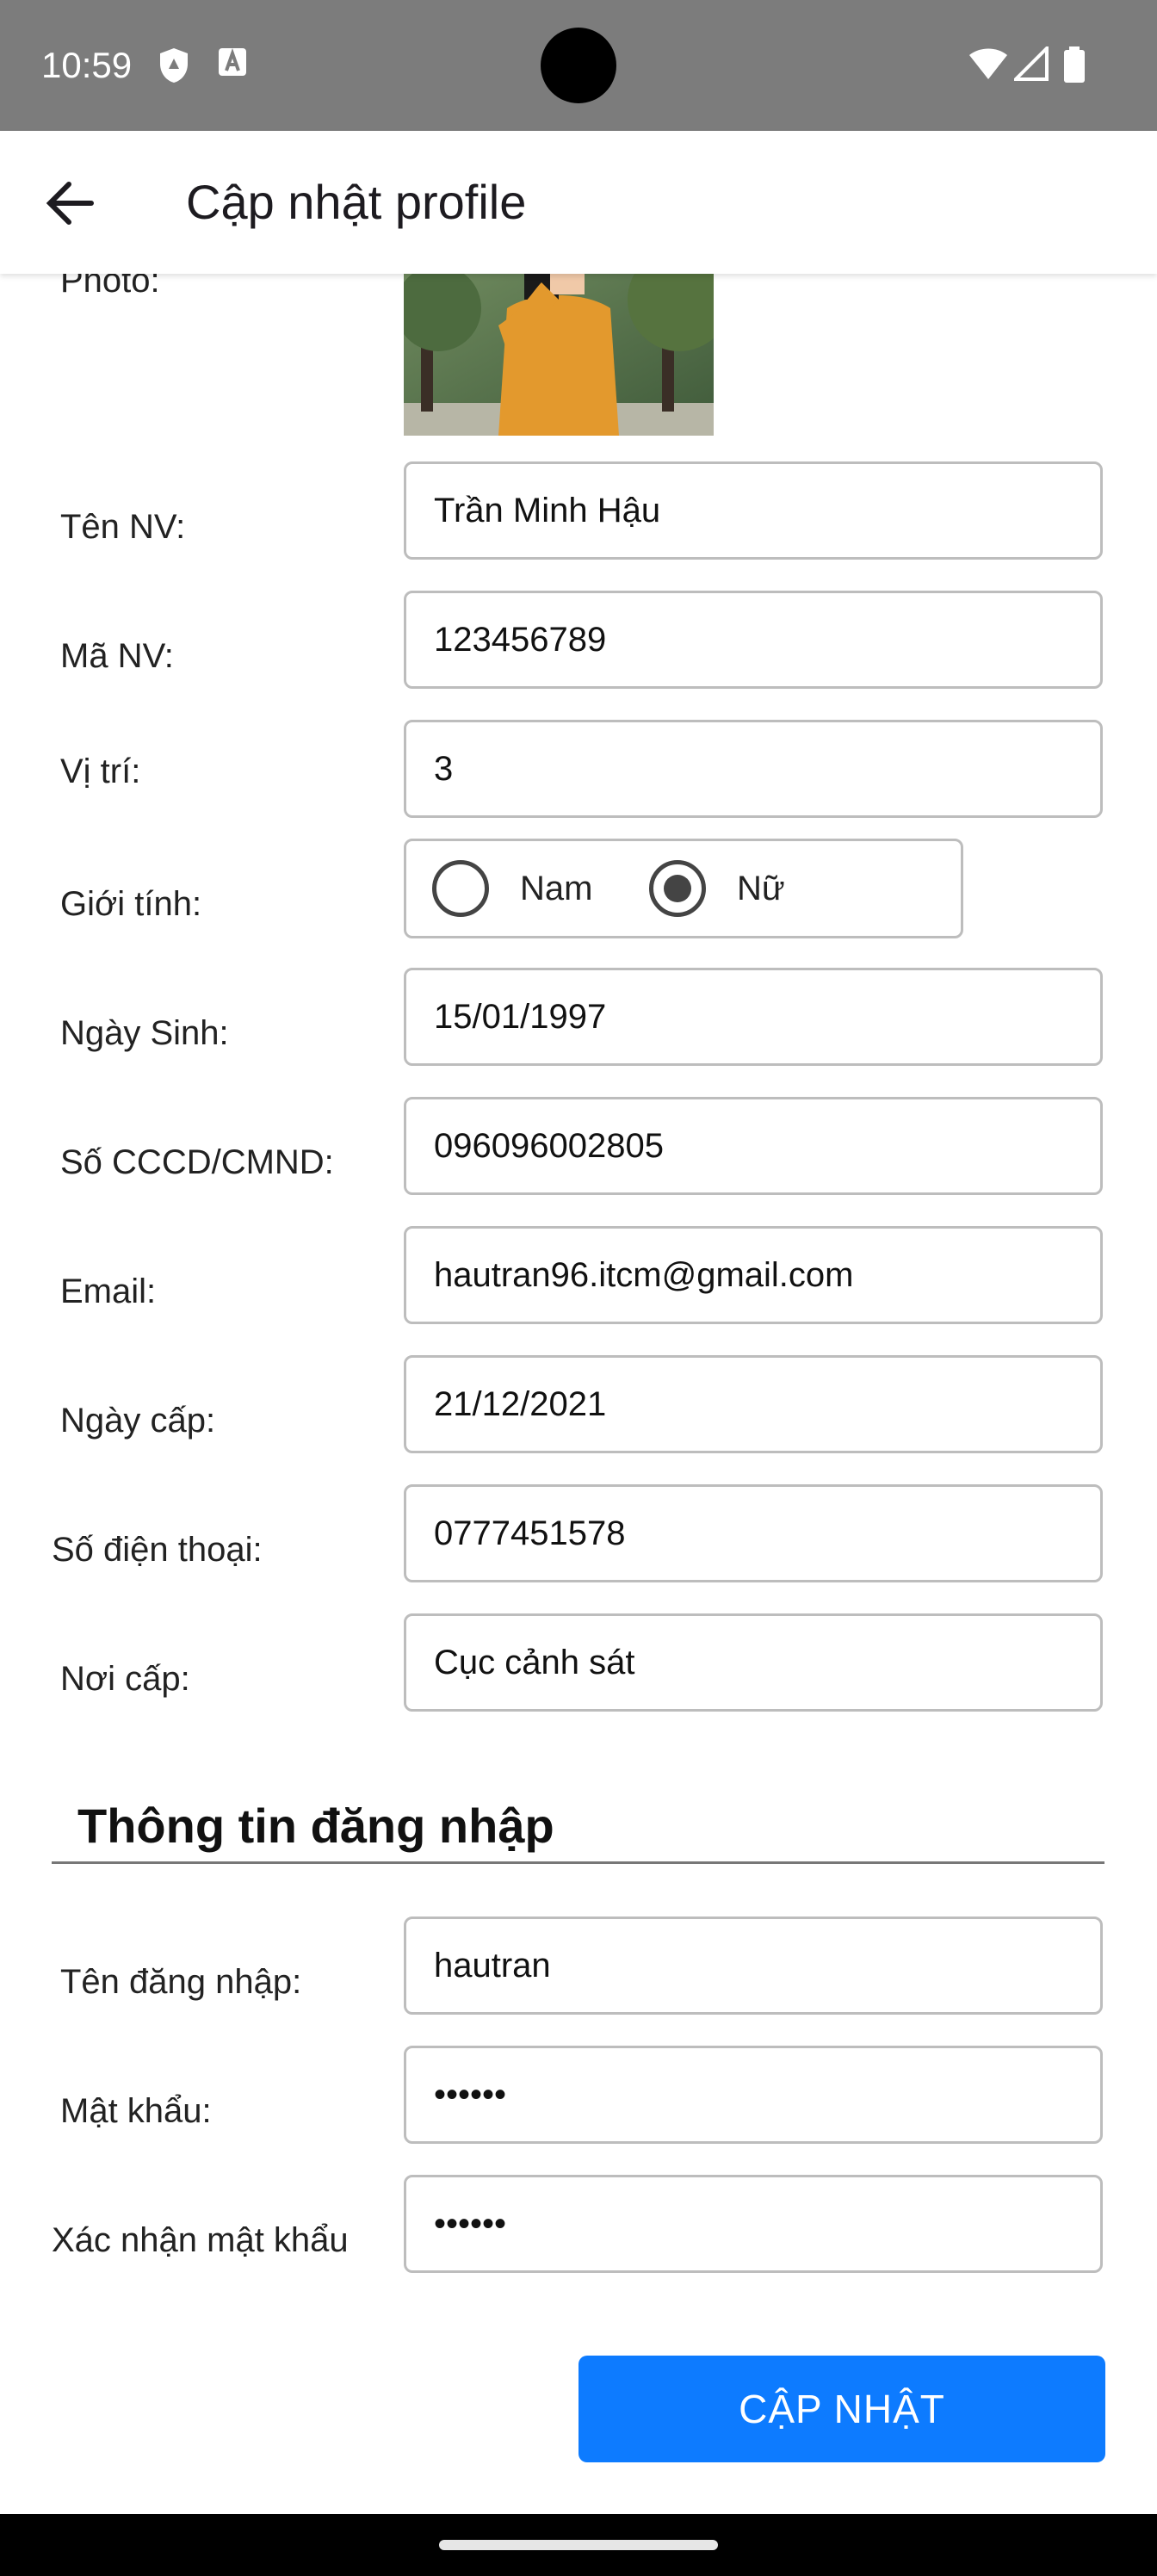  I want to click on phone-value: 0777451578, so click(530, 1533).